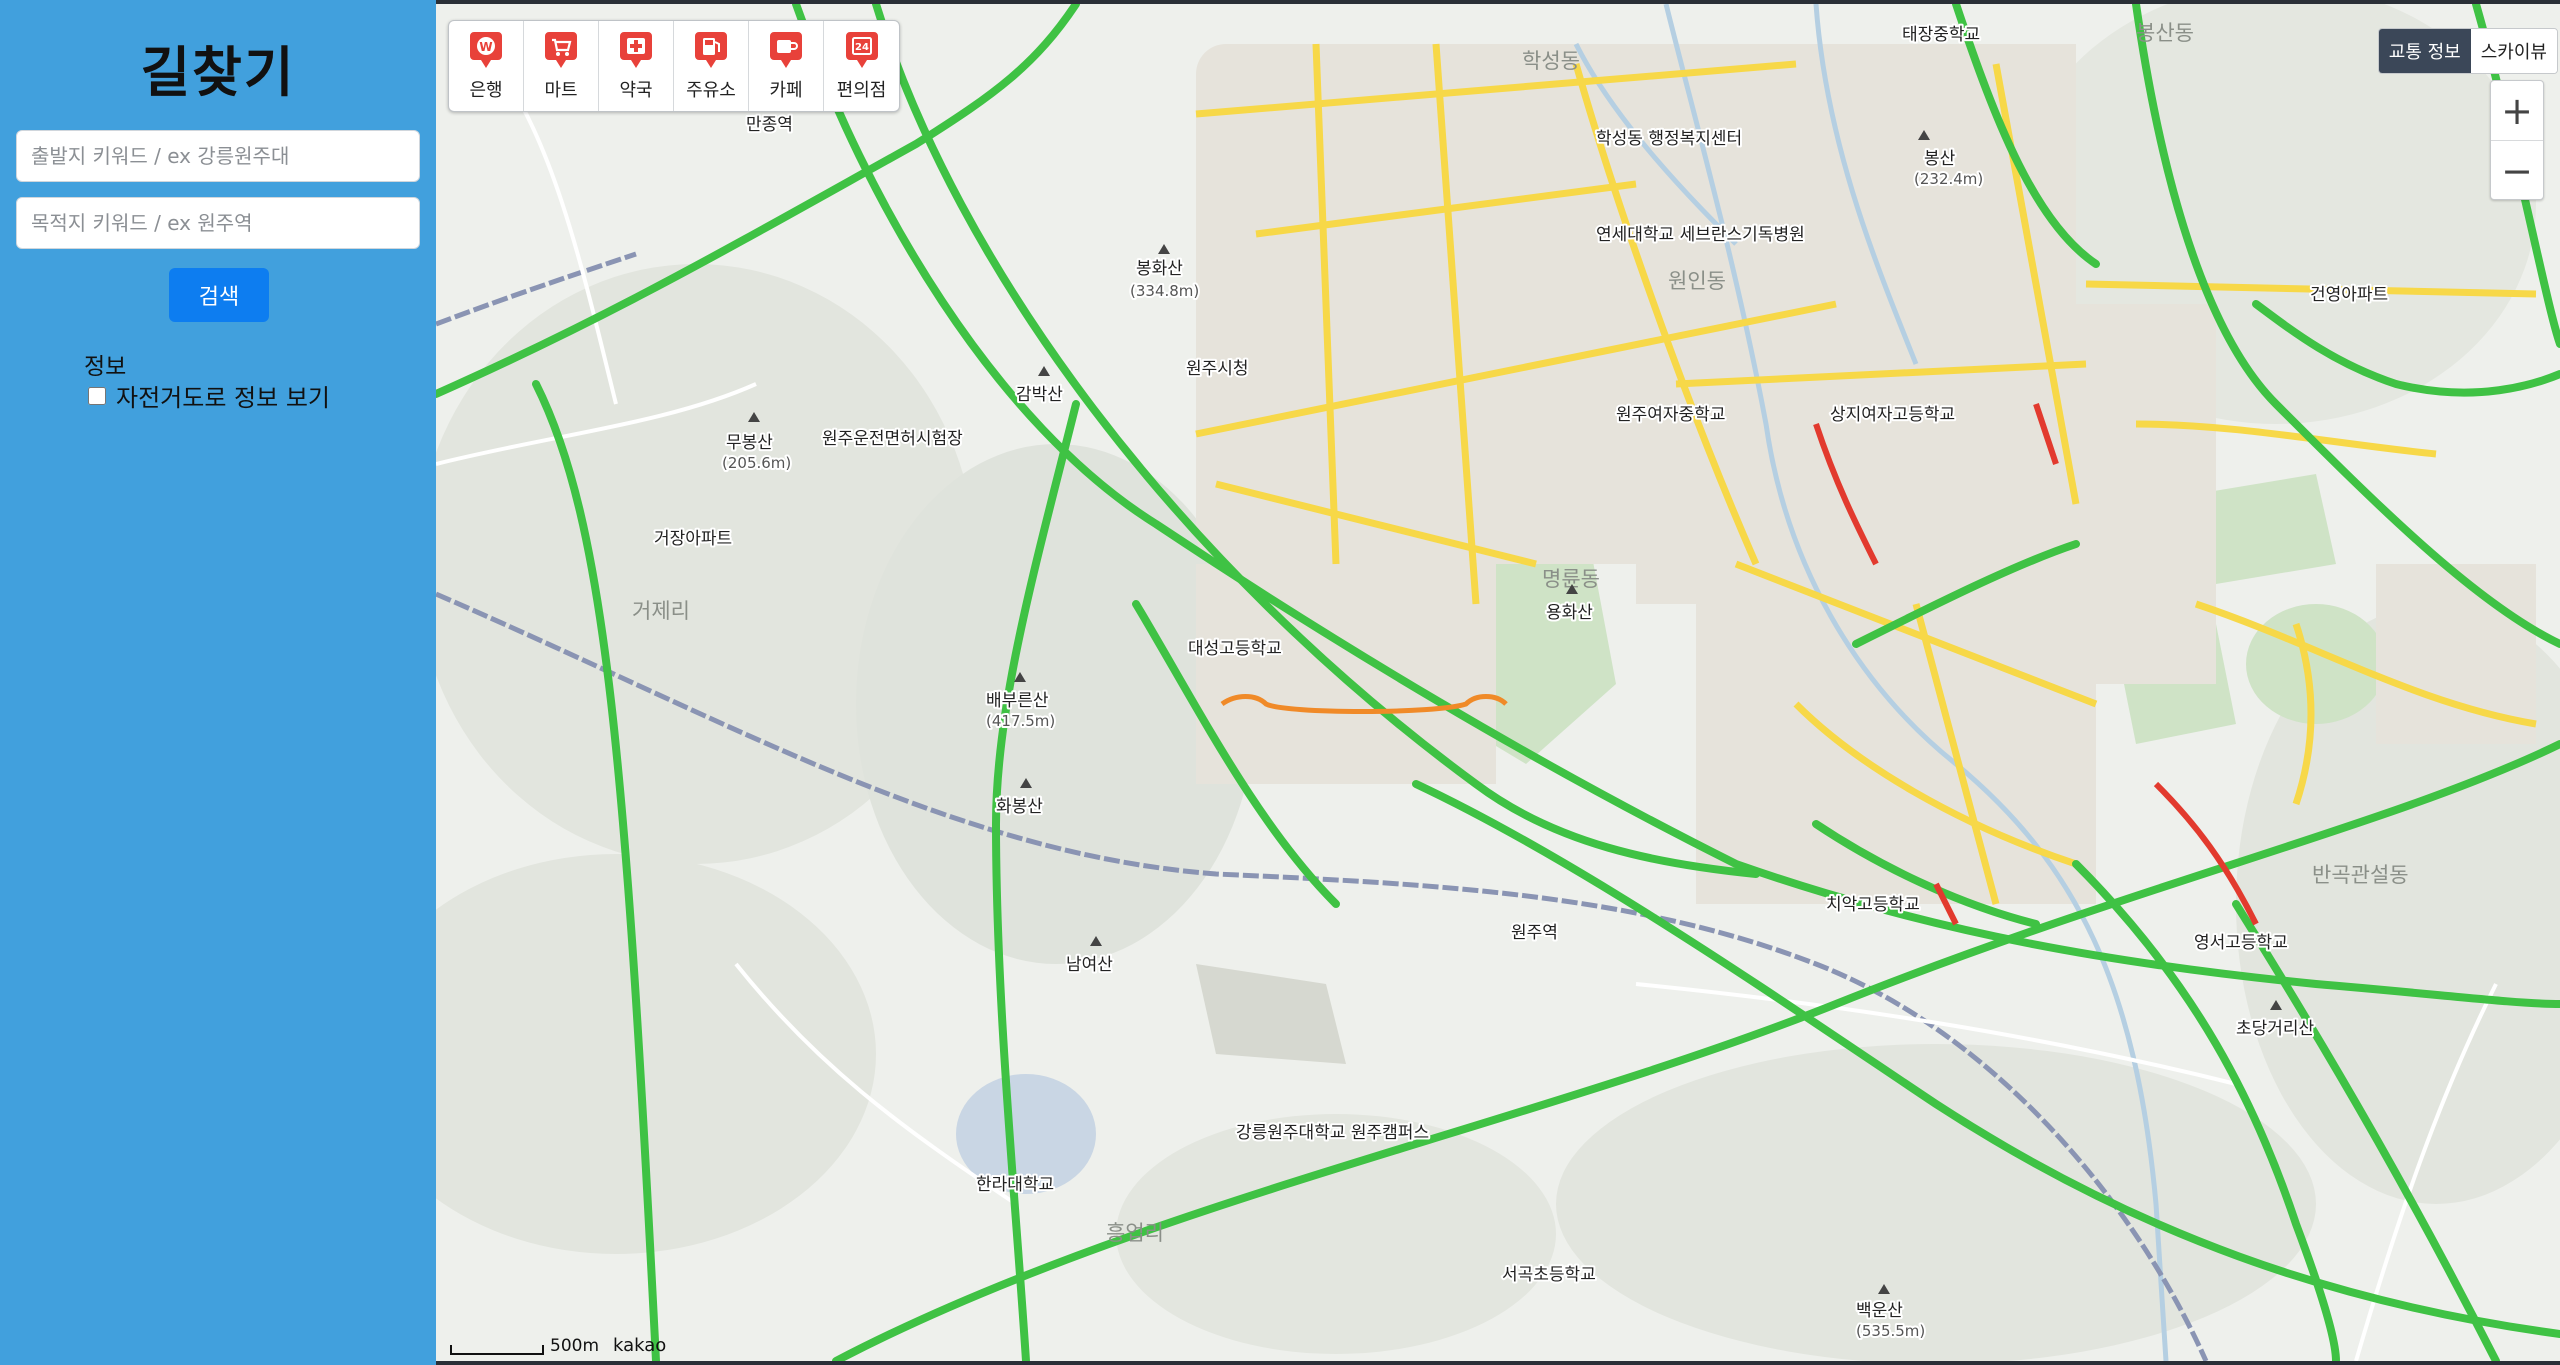  What do you see at coordinates (1332, 1133) in the screenshot?
I see `label-gwu-campus: 강릉원주대학교 원주캠퍼스` at bounding box center [1332, 1133].